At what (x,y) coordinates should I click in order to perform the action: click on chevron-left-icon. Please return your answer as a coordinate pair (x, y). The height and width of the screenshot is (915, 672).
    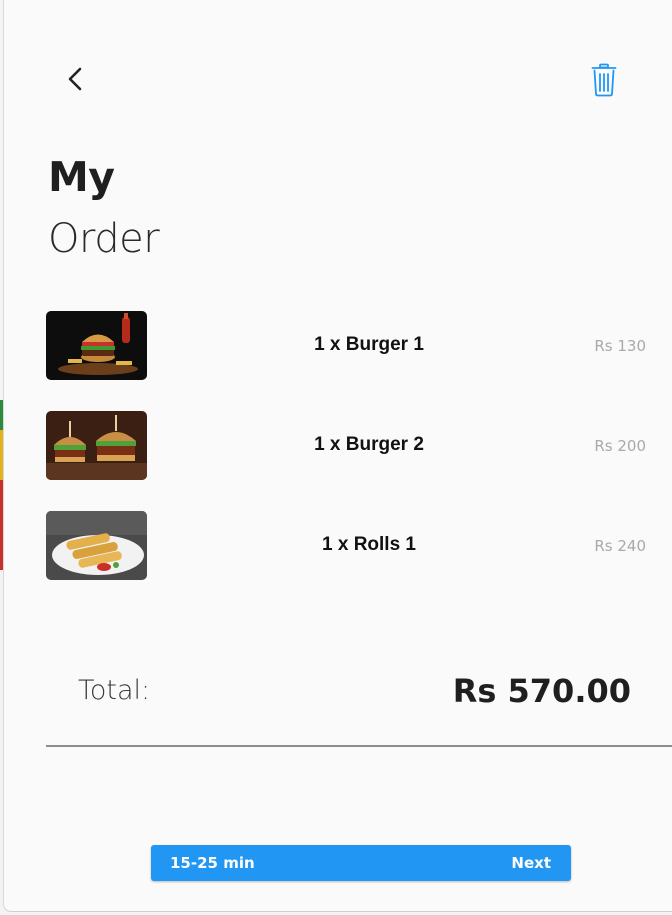
    Looking at the image, I should click on (75, 79).